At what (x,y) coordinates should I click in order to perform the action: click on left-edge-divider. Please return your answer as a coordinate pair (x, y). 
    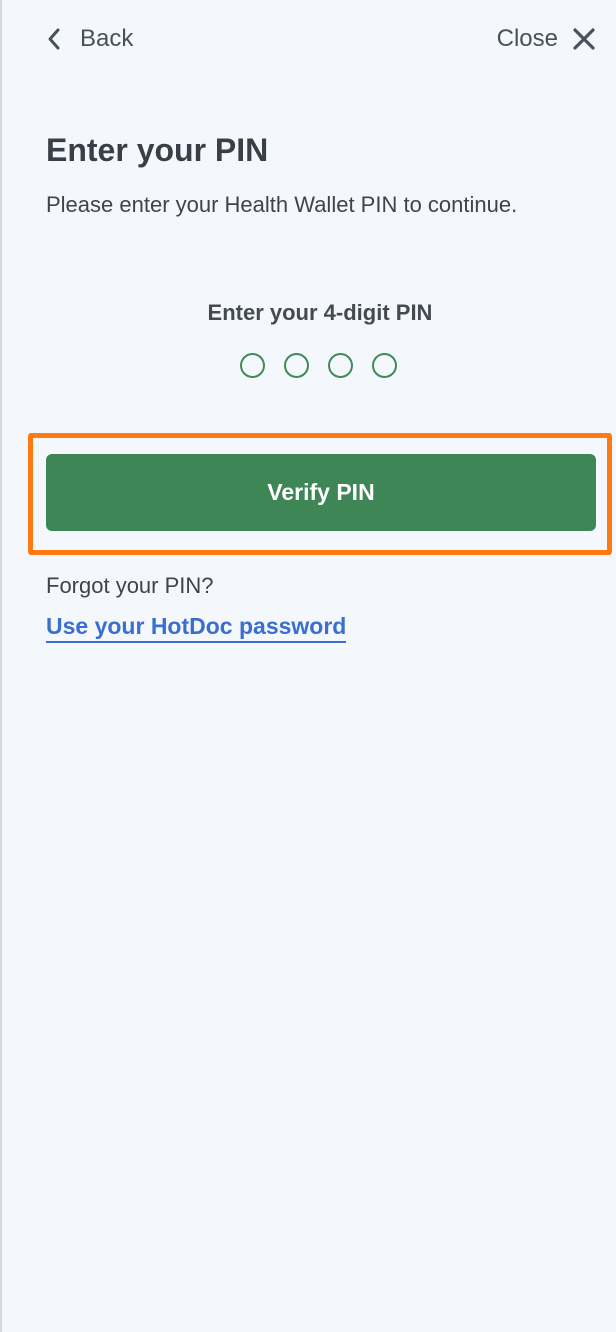
    Looking at the image, I should click on (1, 666).